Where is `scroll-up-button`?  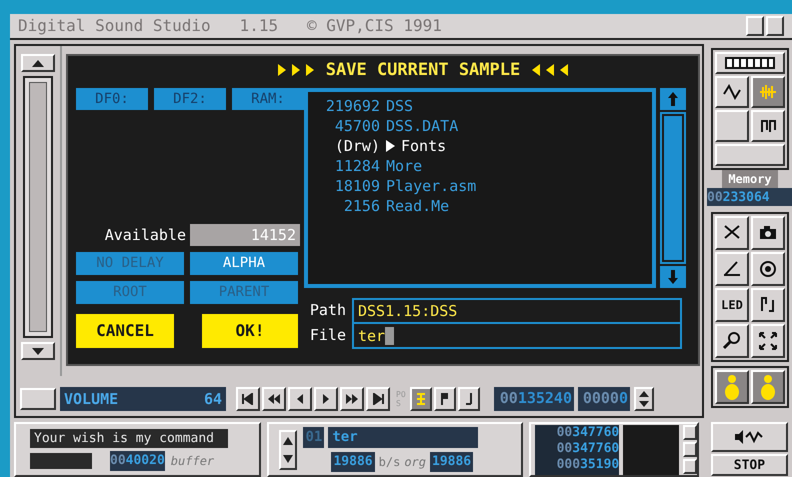
scroll-up-button is located at coordinates (38, 63).